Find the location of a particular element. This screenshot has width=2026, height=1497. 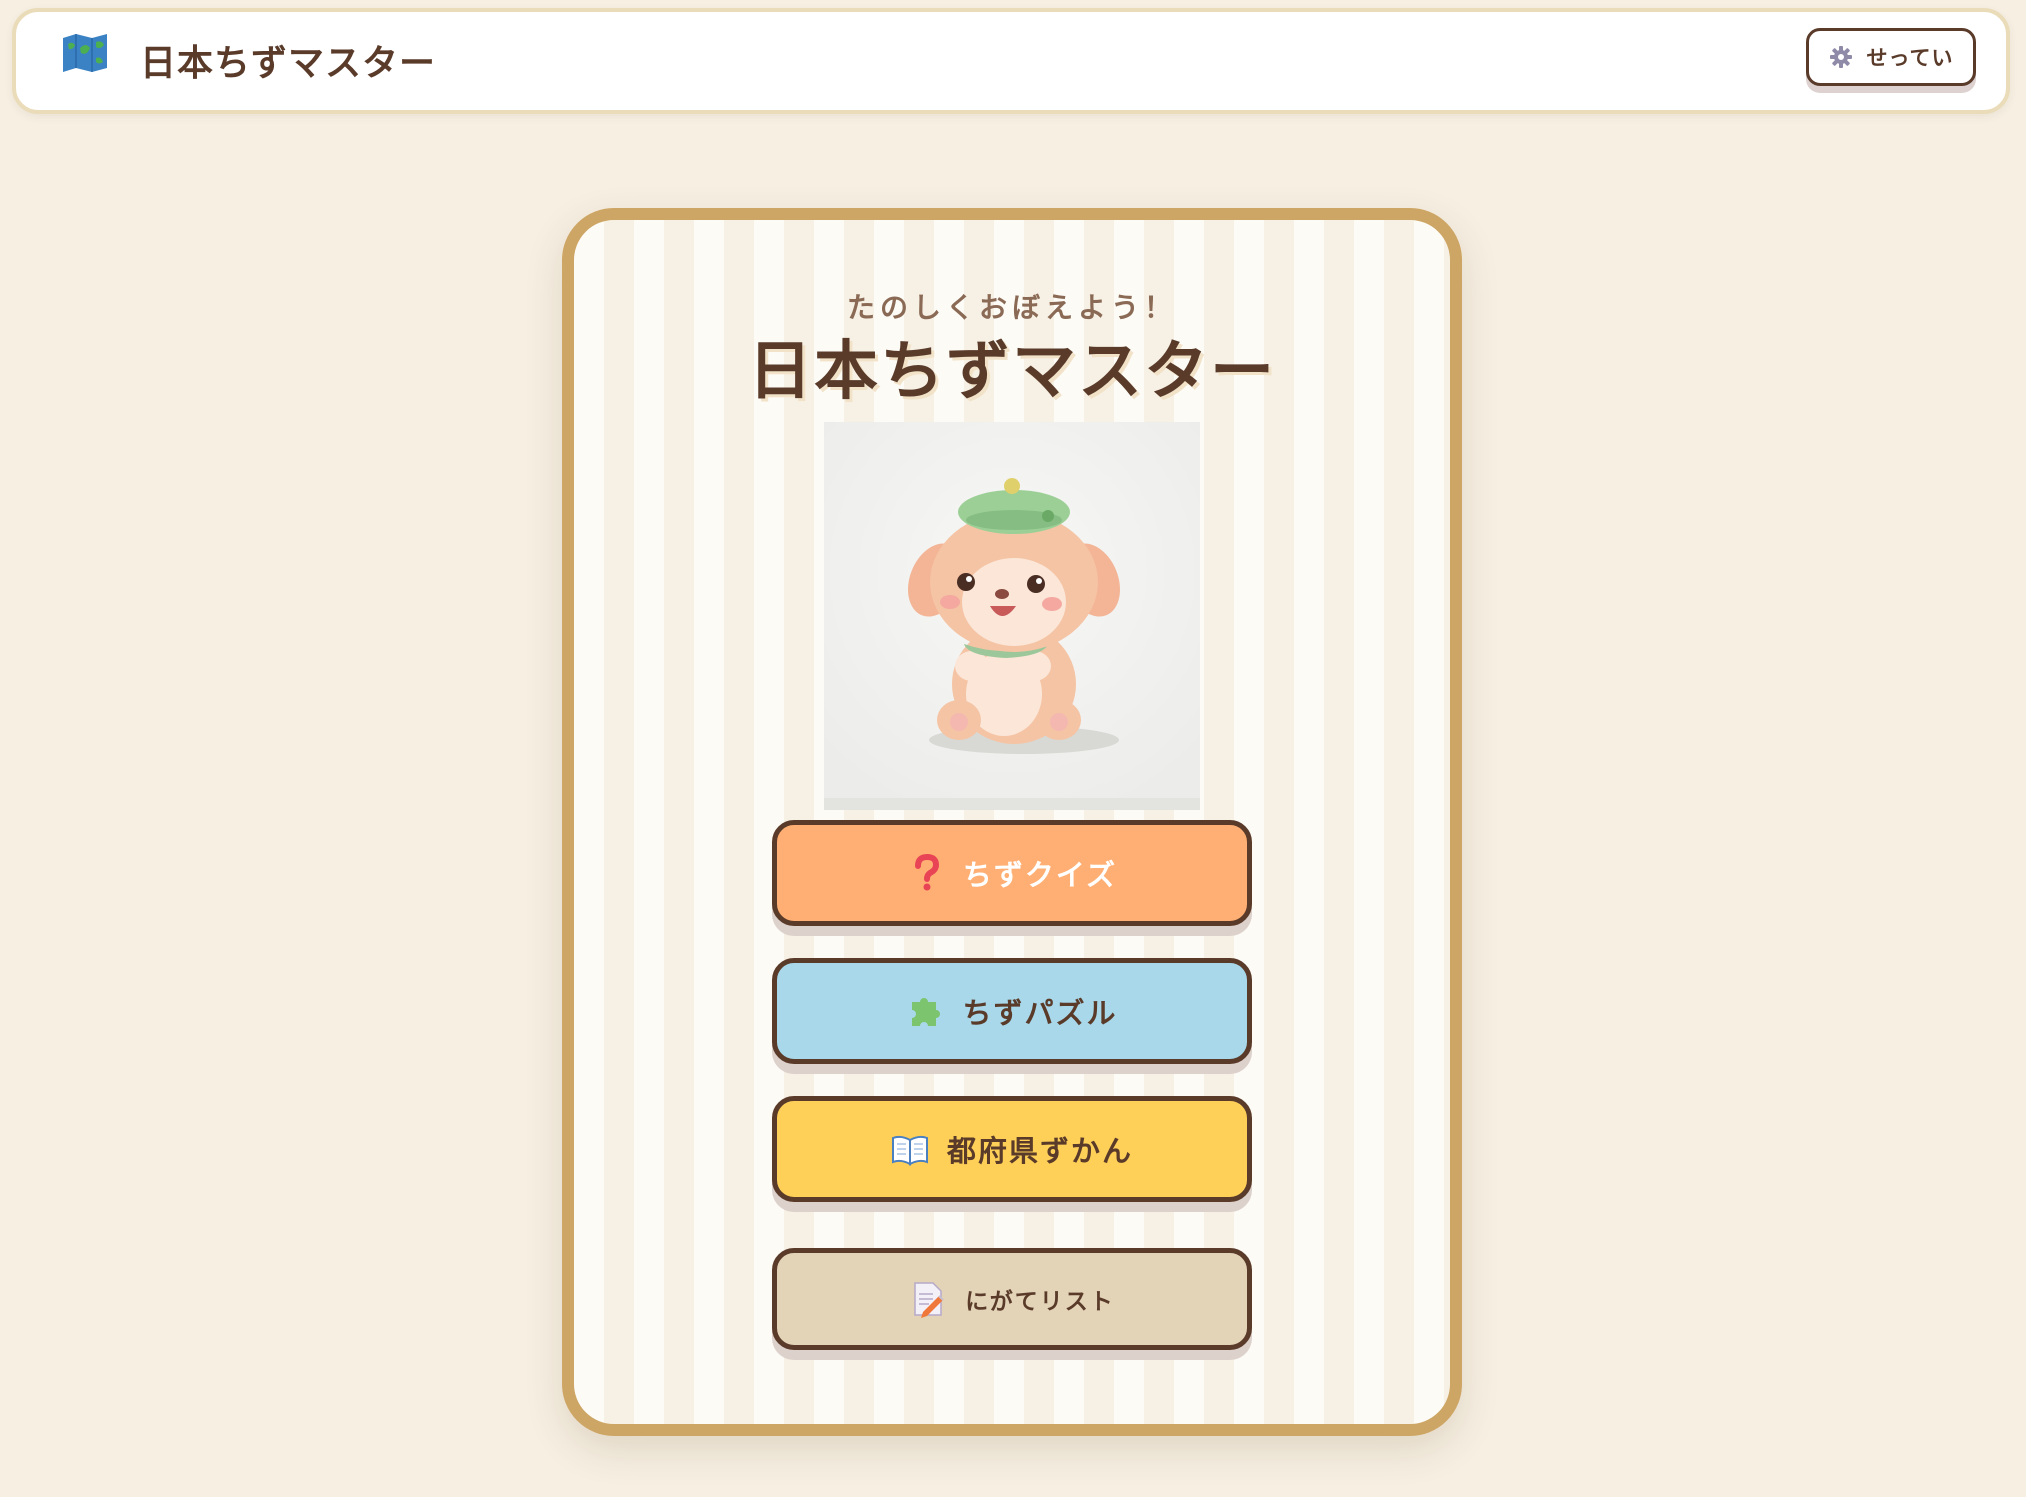

map-quiz-label: ちずクイズ is located at coordinates (1040, 875).